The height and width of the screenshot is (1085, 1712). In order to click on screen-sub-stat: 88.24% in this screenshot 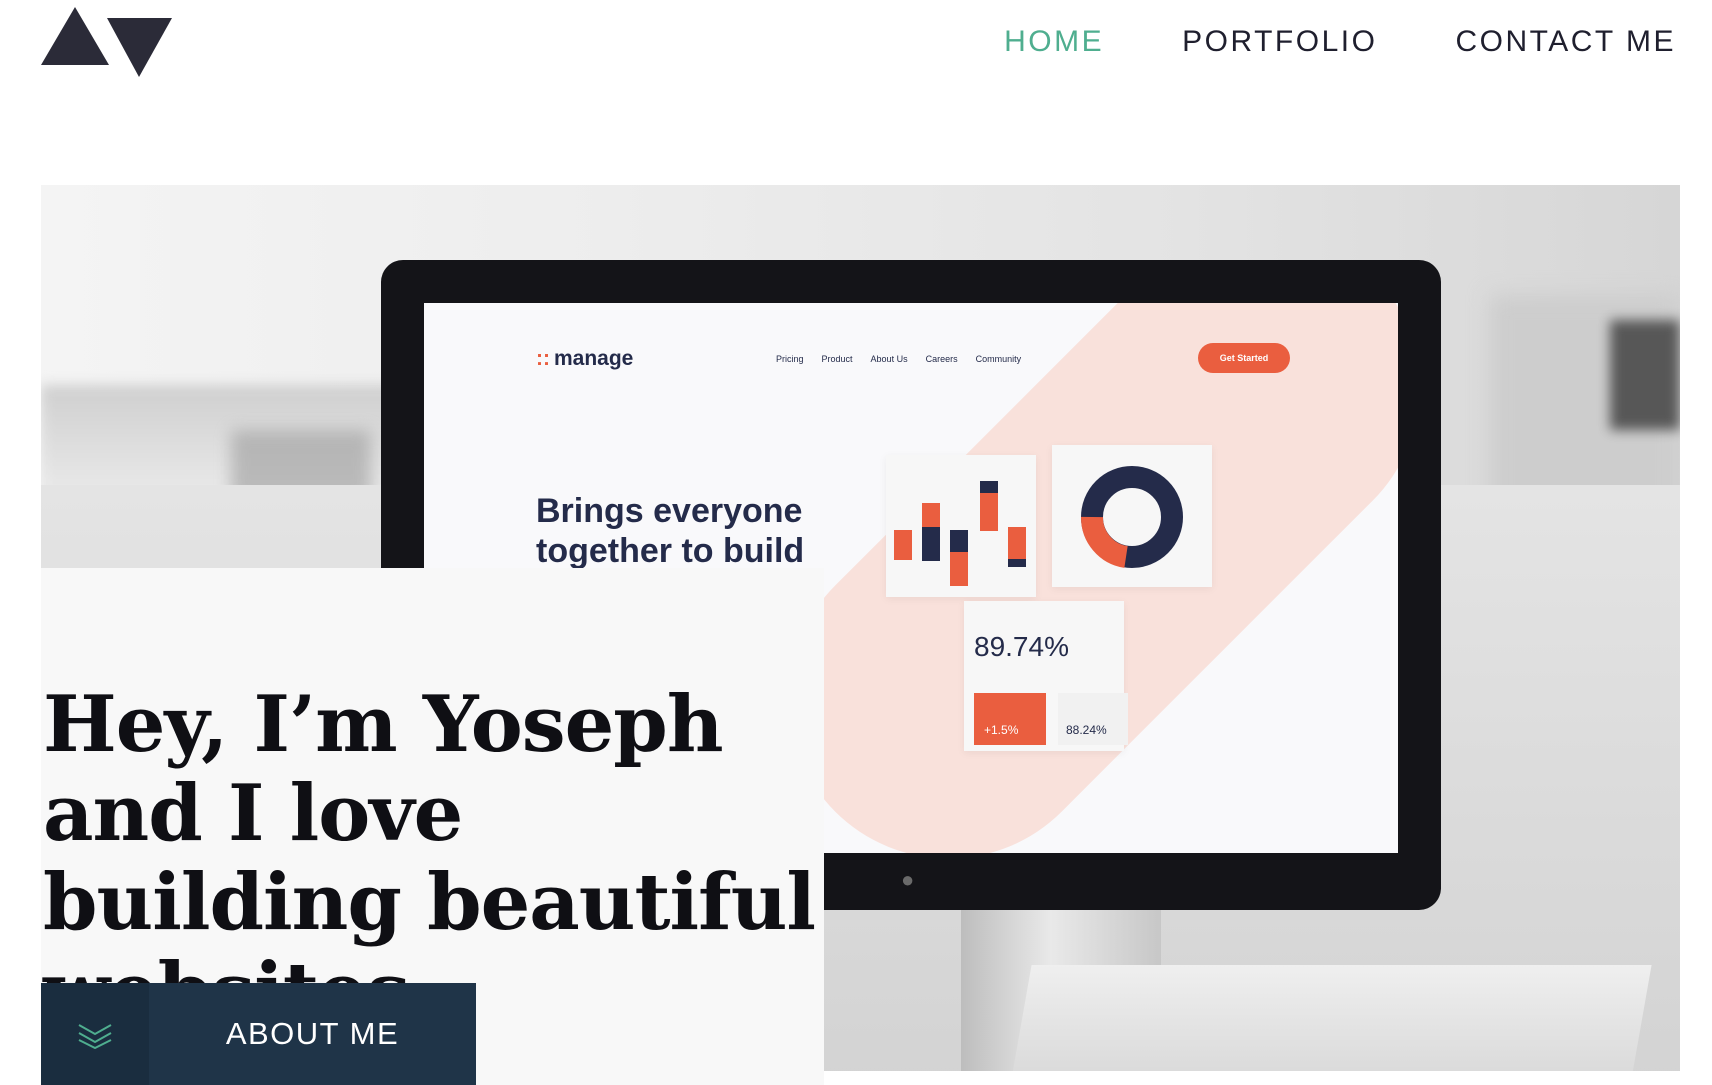, I will do `click(1093, 719)`.